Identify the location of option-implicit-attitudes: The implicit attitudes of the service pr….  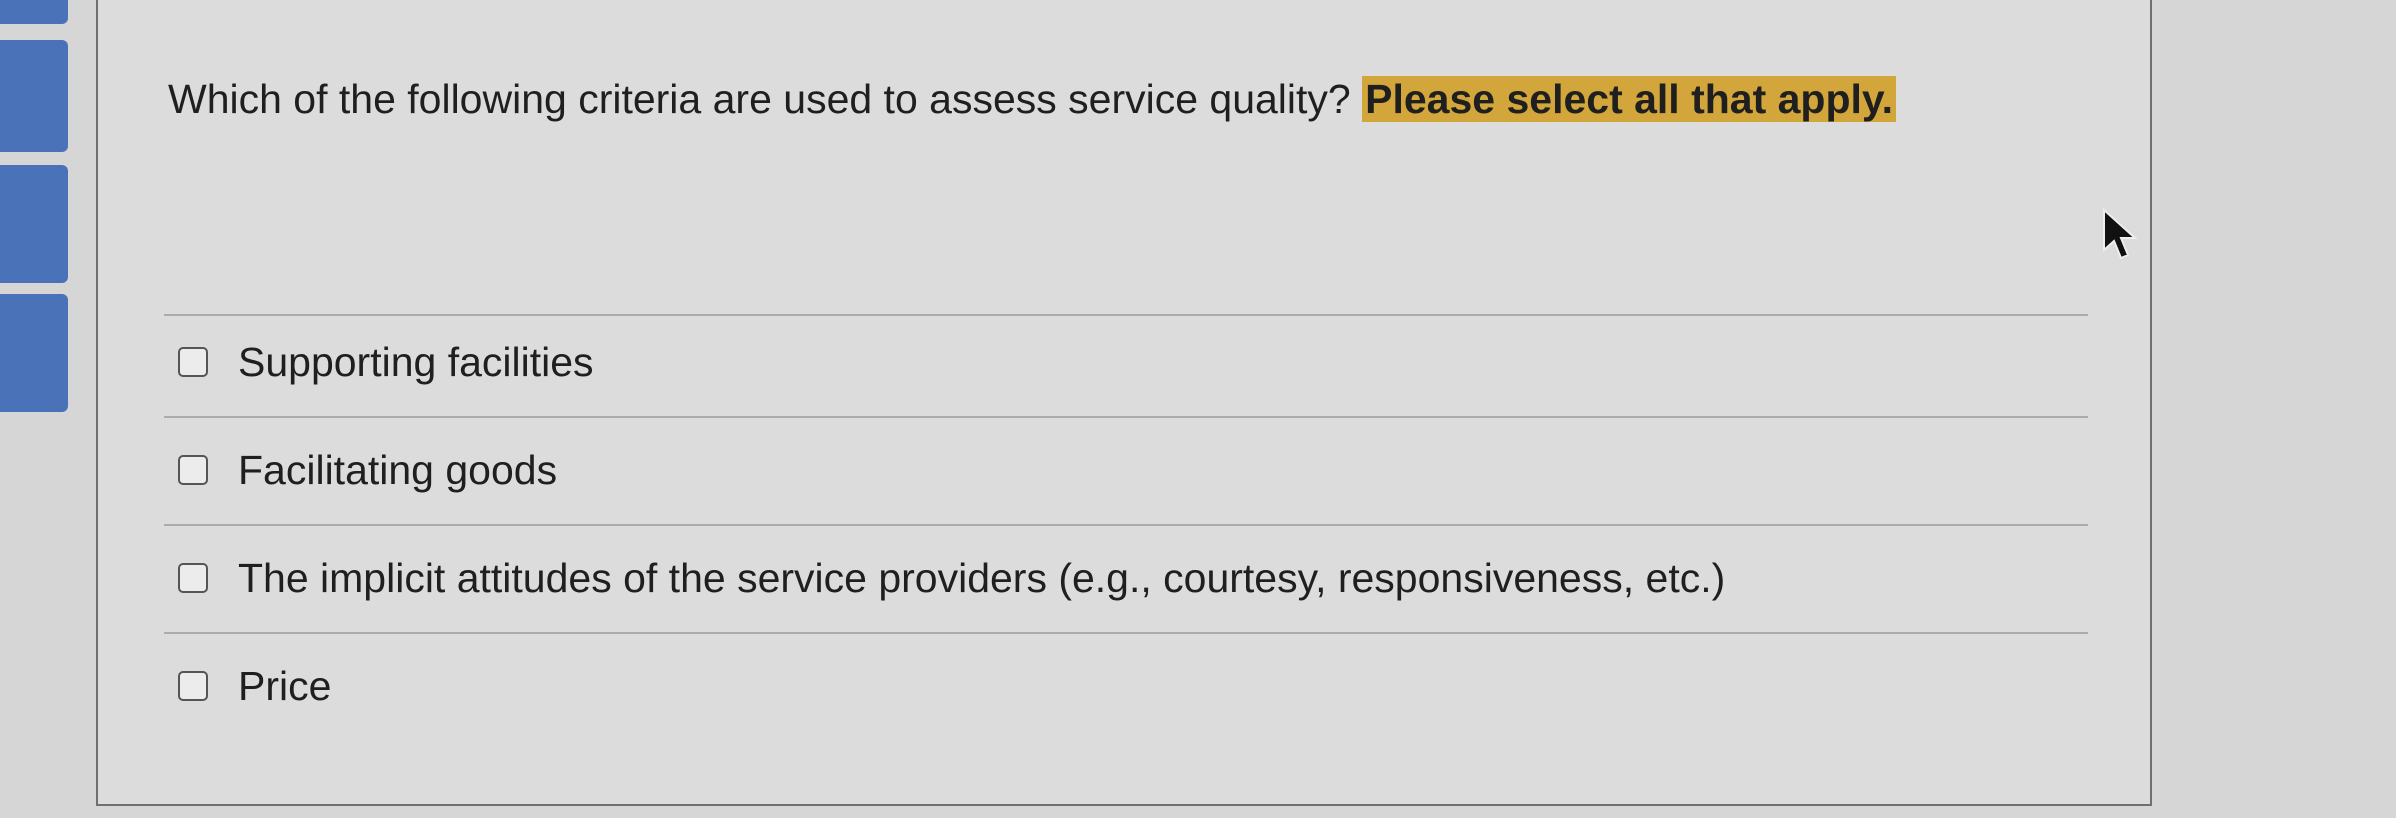
(951, 578).